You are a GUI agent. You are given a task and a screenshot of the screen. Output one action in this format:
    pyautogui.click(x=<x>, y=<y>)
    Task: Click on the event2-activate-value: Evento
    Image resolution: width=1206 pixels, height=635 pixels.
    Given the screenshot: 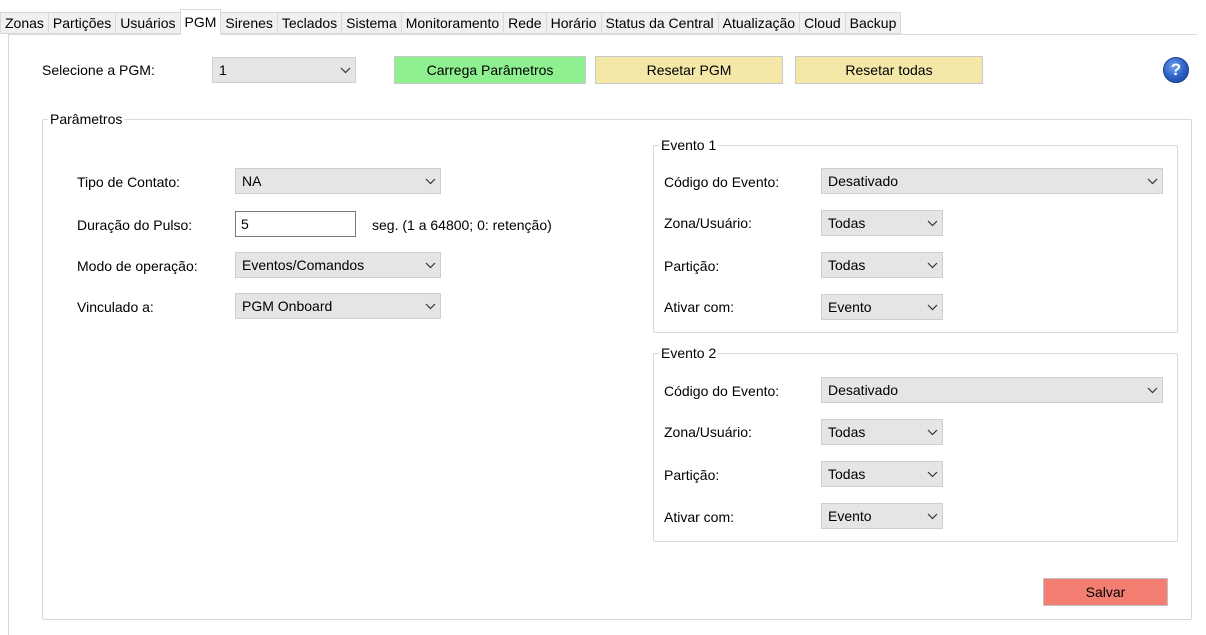 What is the action you would take?
    pyautogui.click(x=850, y=516)
    